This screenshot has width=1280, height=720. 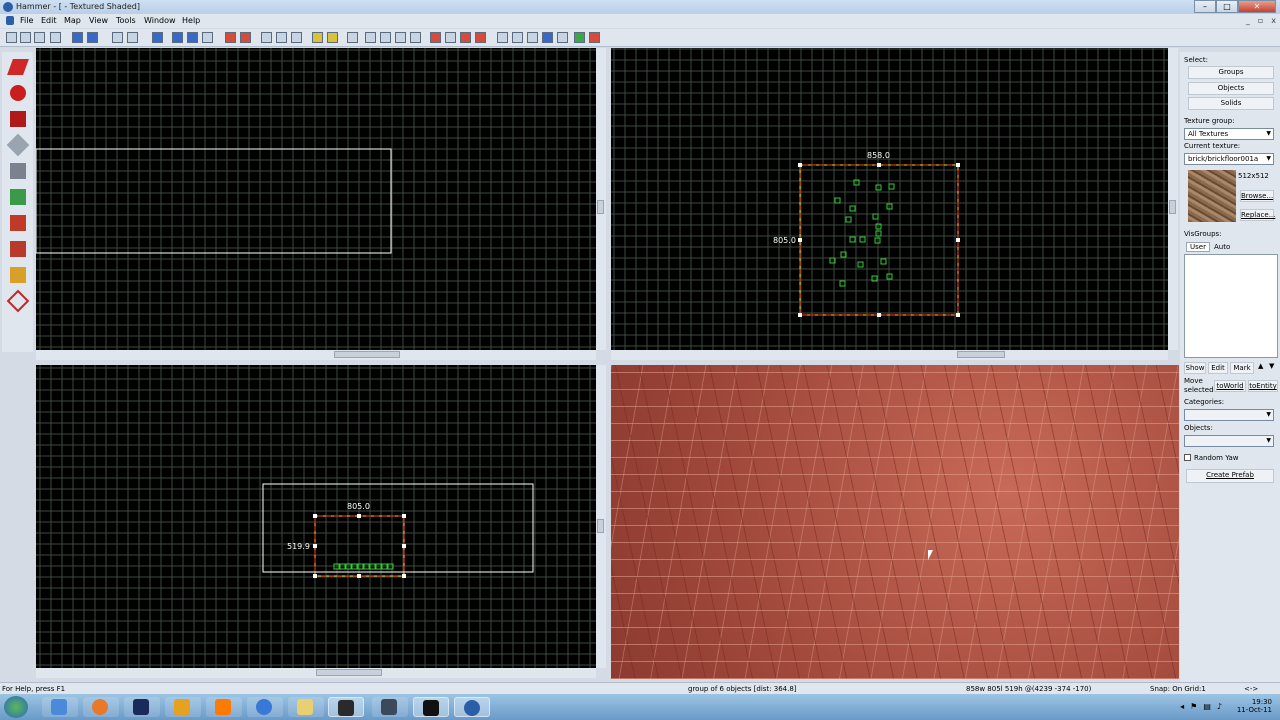 I want to click on visgroup-mark-button: Mark, so click(x=1242, y=368).